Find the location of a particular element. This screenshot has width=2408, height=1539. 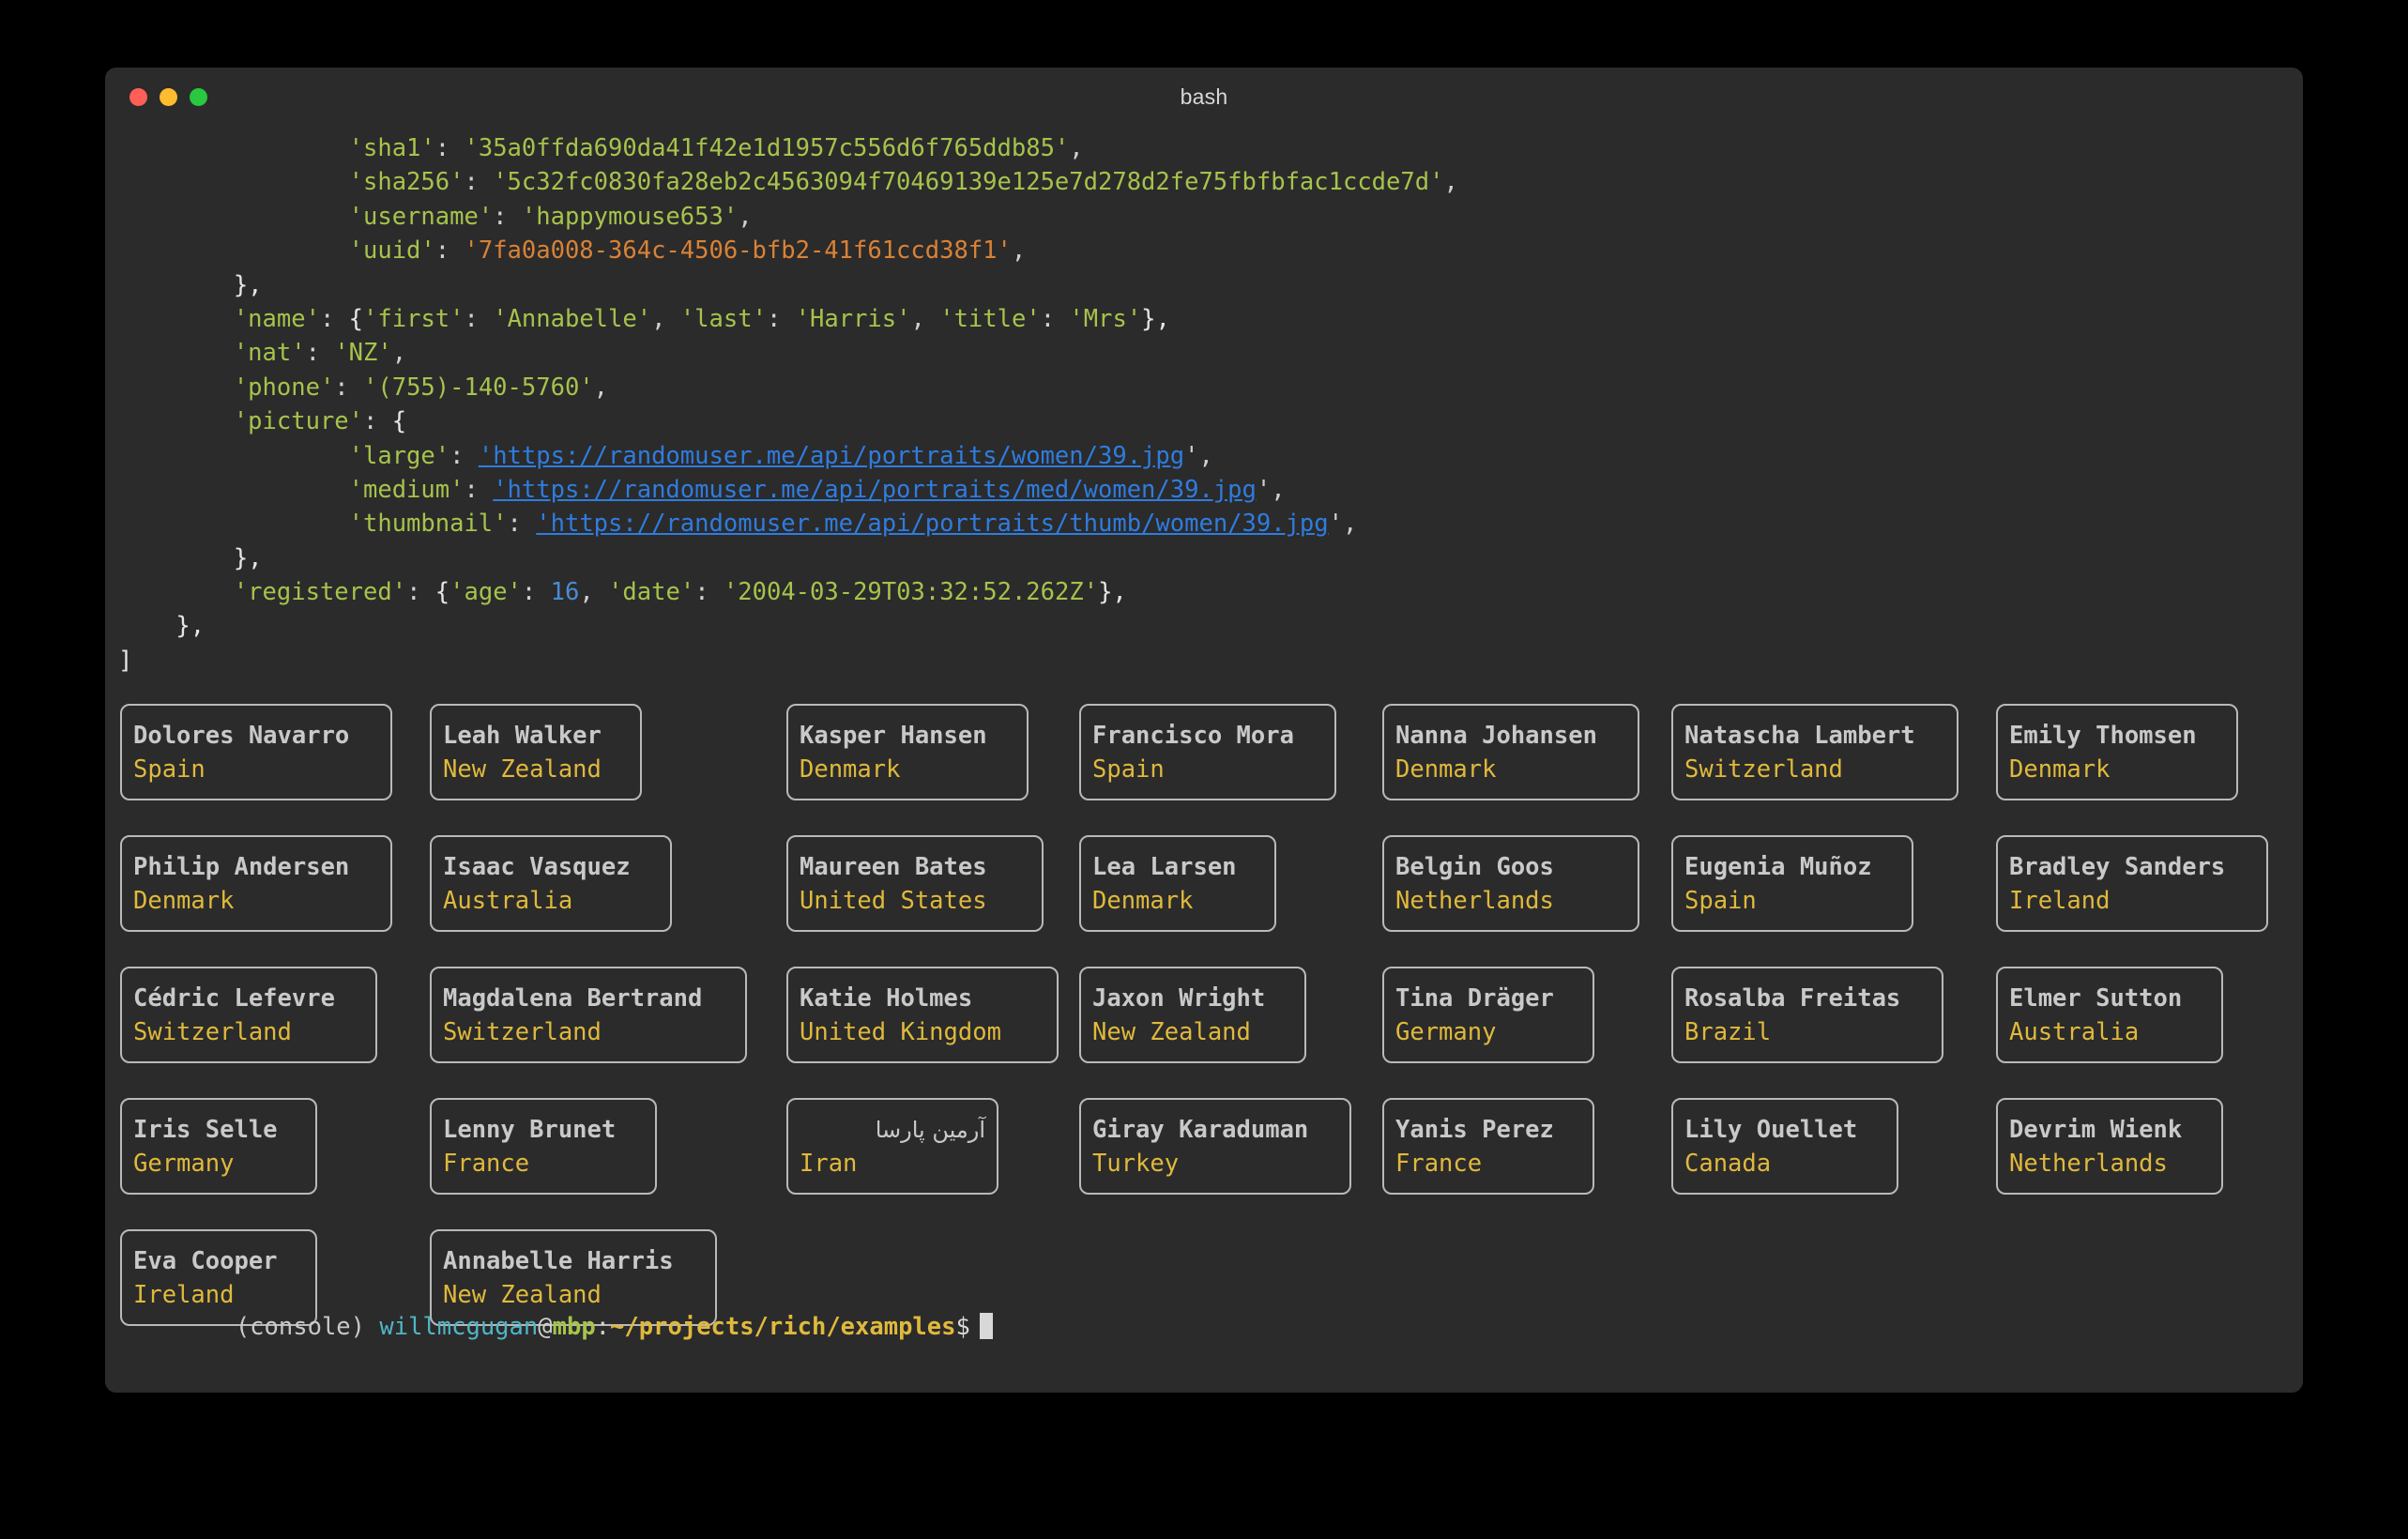

console-token: 'title' is located at coordinates (990, 318).